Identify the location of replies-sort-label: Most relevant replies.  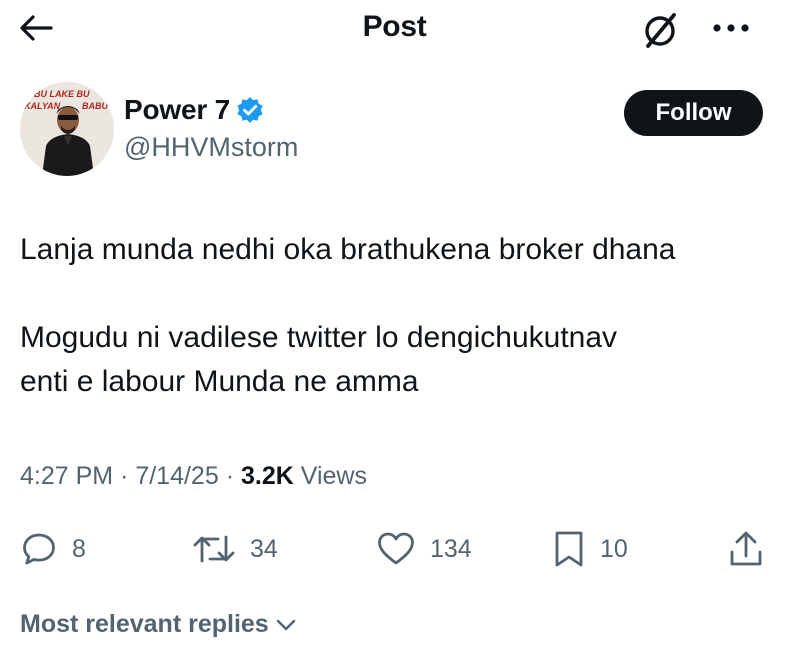
(144, 624).